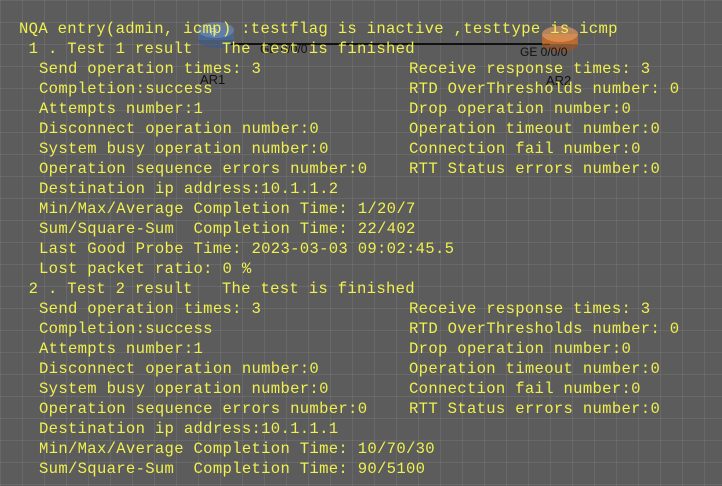 The height and width of the screenshot is (486, 722). What do you see at coordinates (121, 349) in the screenshot?
I see `test2-attempts: Attempts number:1` at bounding box center [121, 349].